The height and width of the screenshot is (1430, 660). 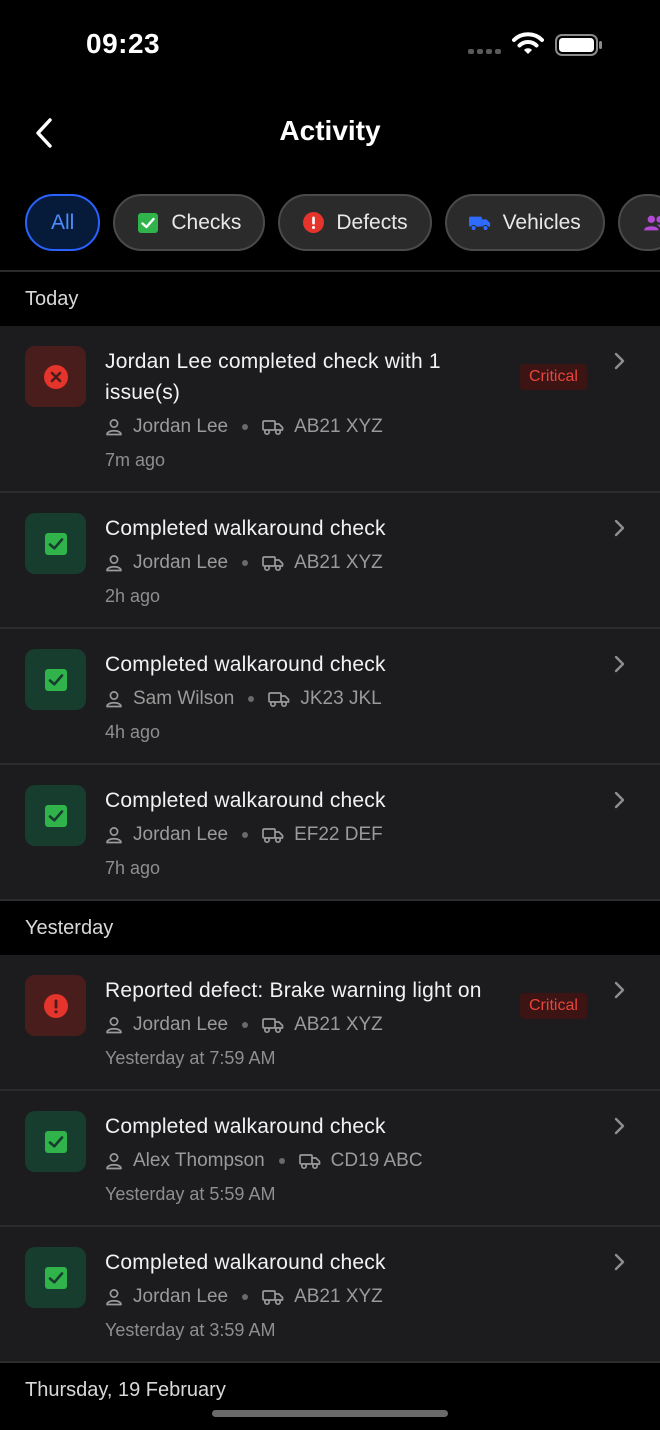 I want to click on filter-chip-label: All, so click(x=63, y=222).